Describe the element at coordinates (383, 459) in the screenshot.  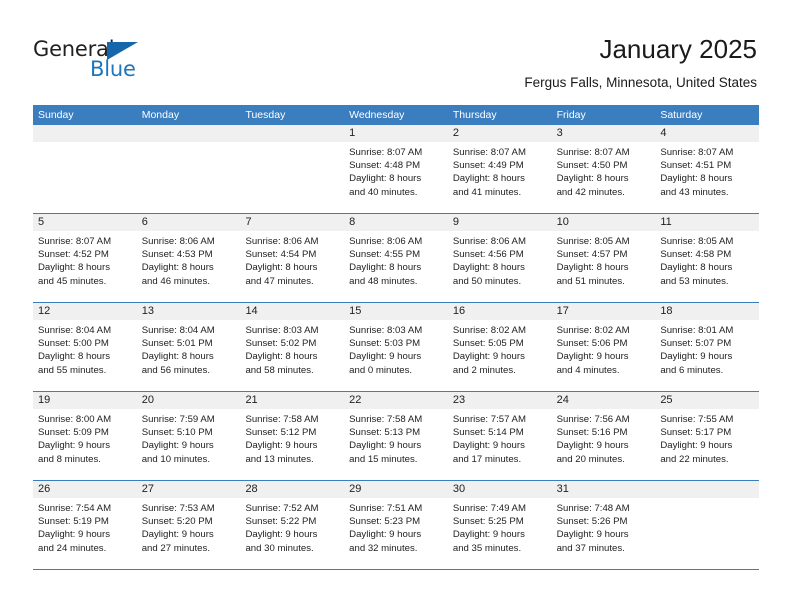
I see `daylight-text-line2: and 15 minutes.` at that location.